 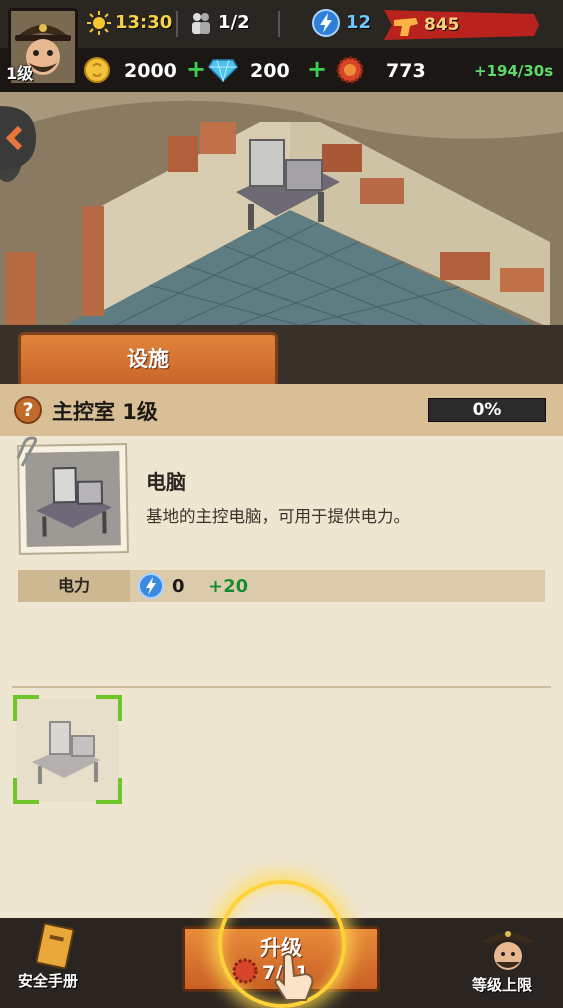 I want to click on level-cap-label: 等级上限, so click(x=502, y=985).